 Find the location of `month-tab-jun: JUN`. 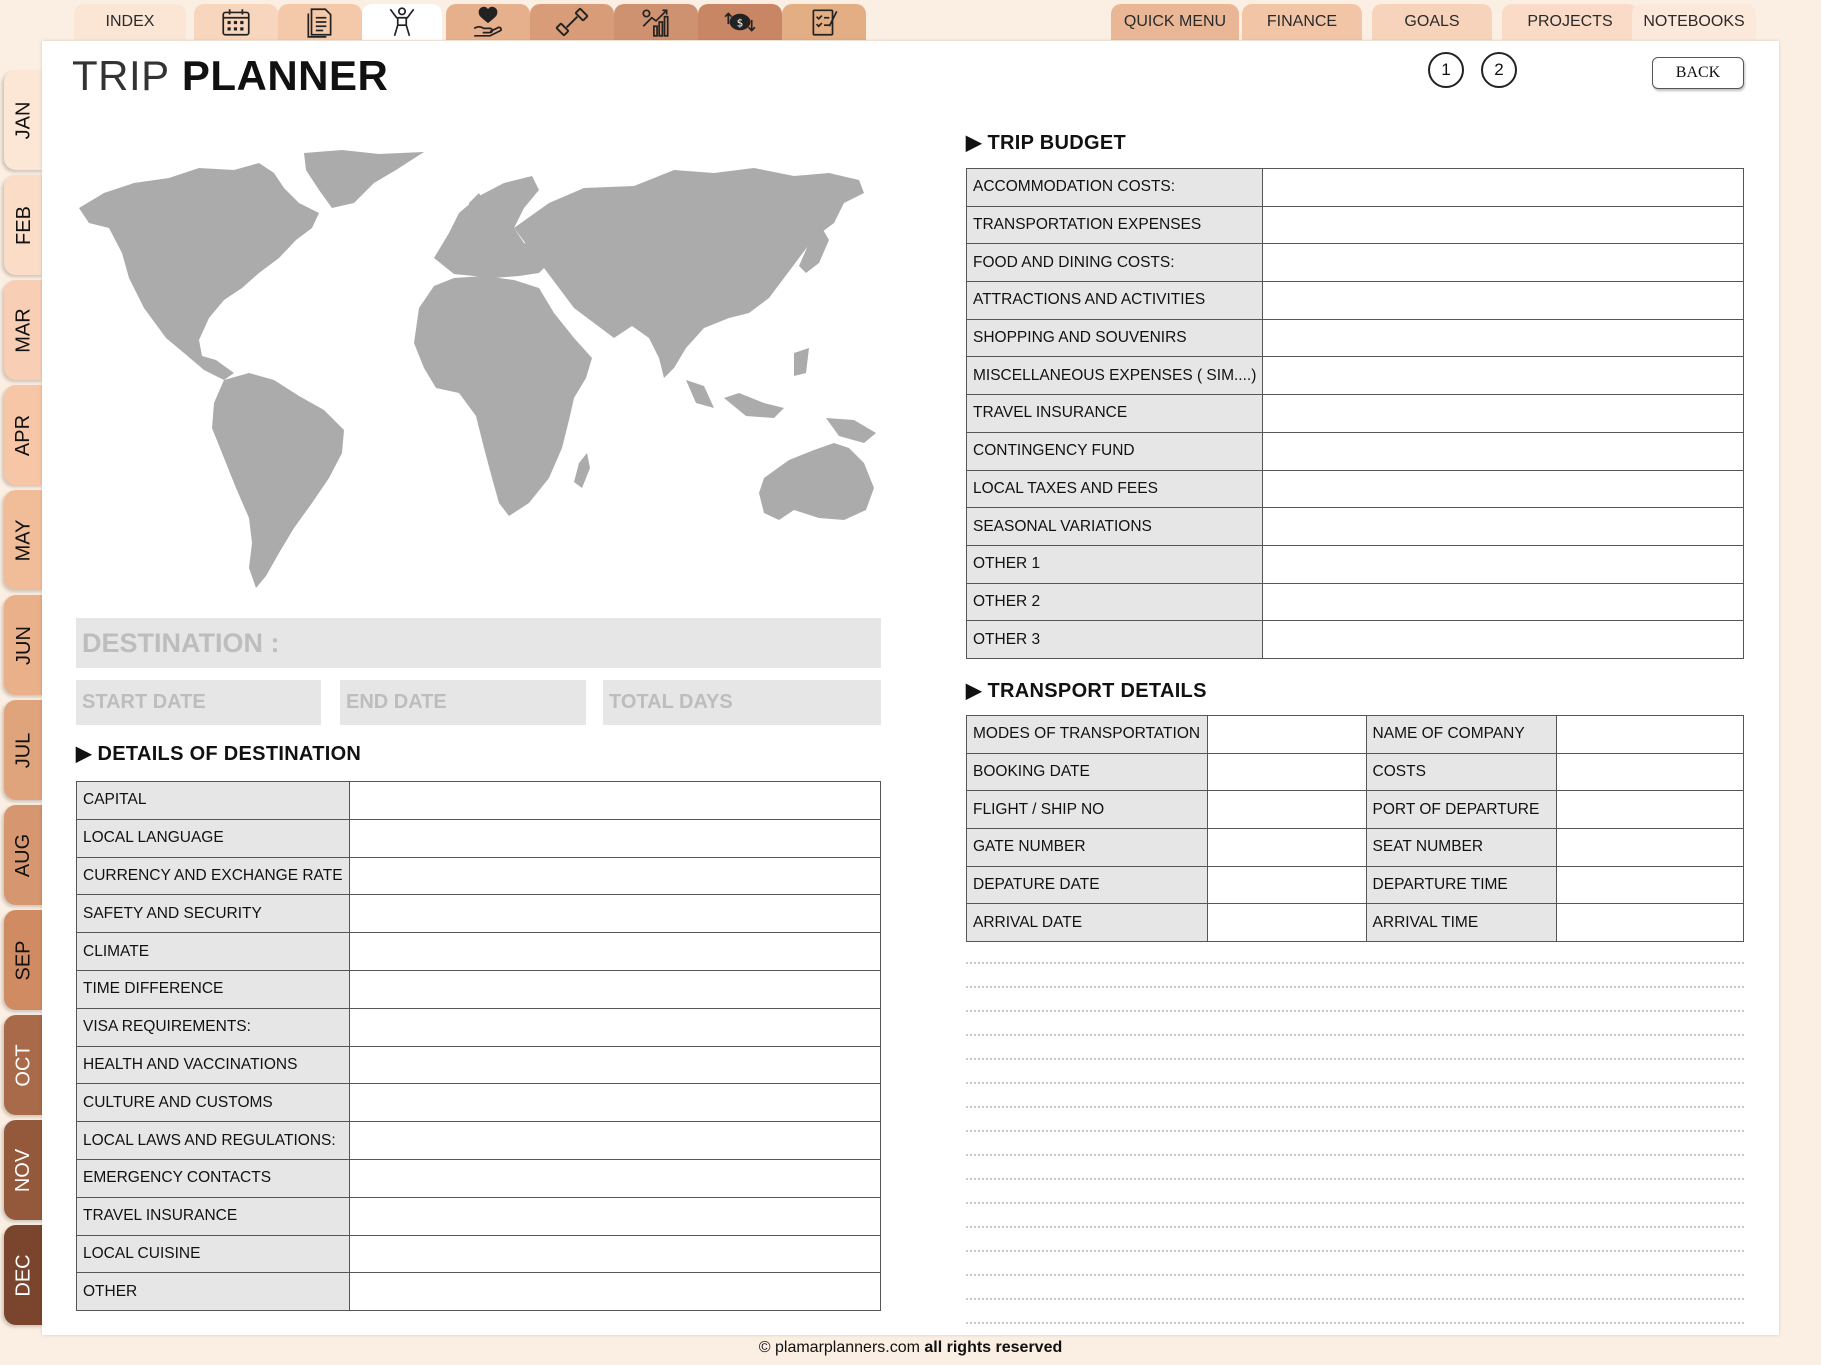

month-tab-jun: JUN is located at coordinates (24, 645).